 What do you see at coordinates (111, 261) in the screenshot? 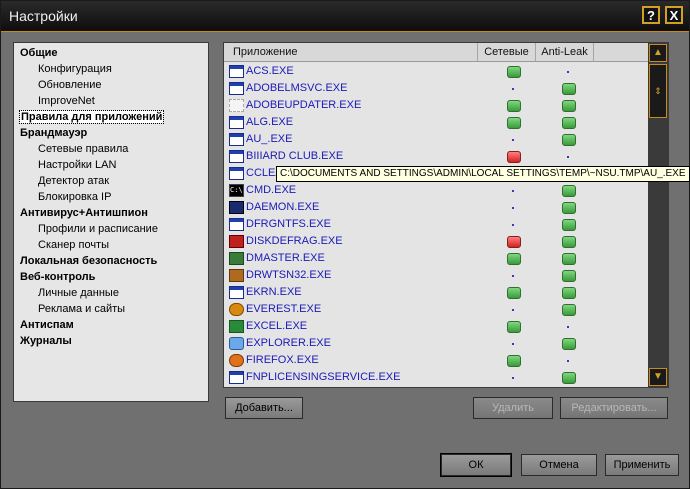
I see `tree-category: Локальная безопасность` at bounding box center [111, 261].